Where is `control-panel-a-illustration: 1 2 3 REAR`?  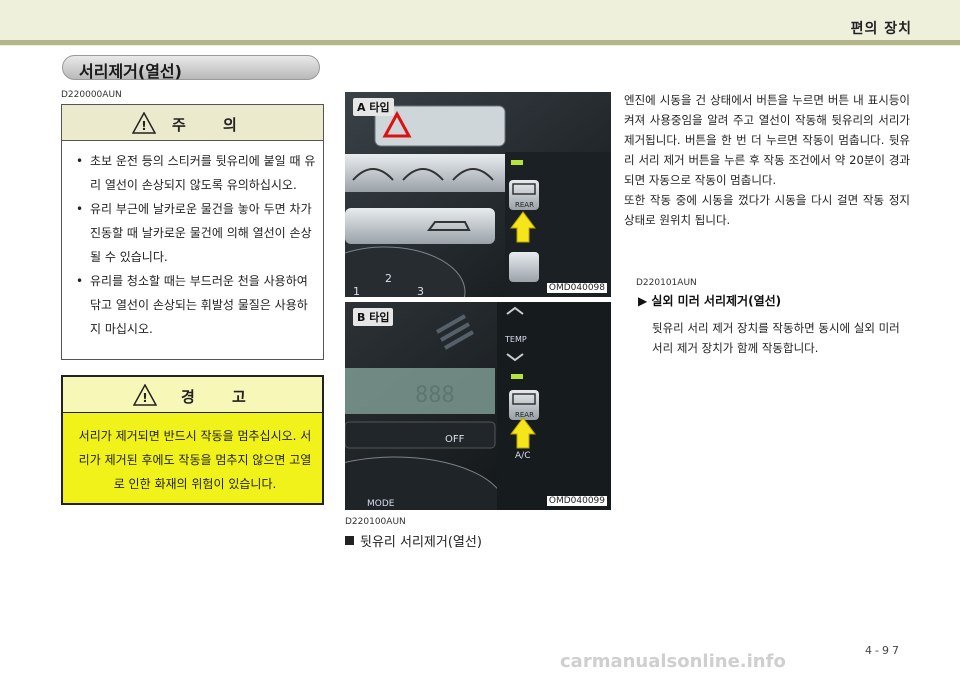 control-panel-a-illustration: 1 2 3 REAR is located at coordinates (478, 194).